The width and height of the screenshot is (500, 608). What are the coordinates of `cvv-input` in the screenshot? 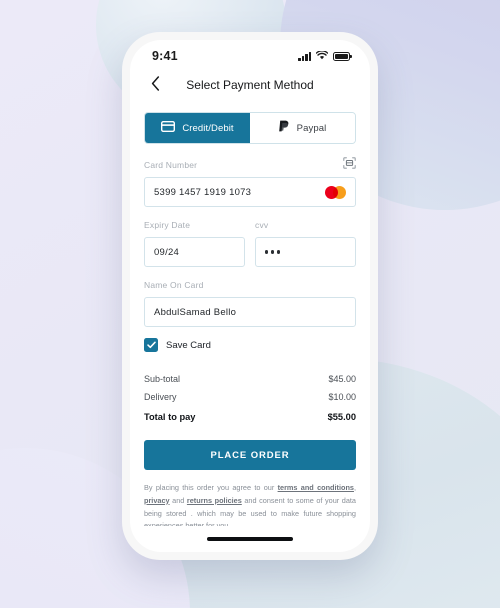 It's located at (305, 252).